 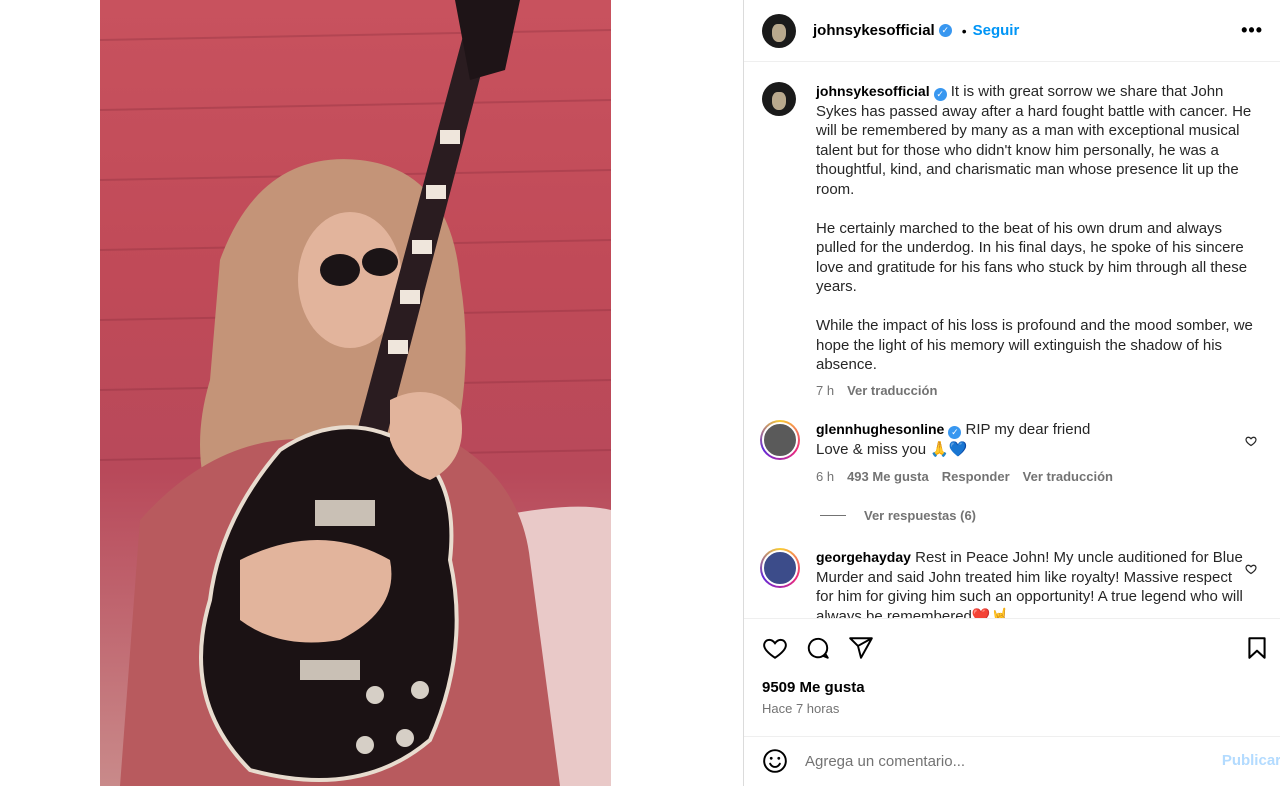 What do you see at coordinates (892, 449) in the screenshot?
I see `comment-text-line2: Love & miss you 🙏💙` at bounding box center [892, 449].